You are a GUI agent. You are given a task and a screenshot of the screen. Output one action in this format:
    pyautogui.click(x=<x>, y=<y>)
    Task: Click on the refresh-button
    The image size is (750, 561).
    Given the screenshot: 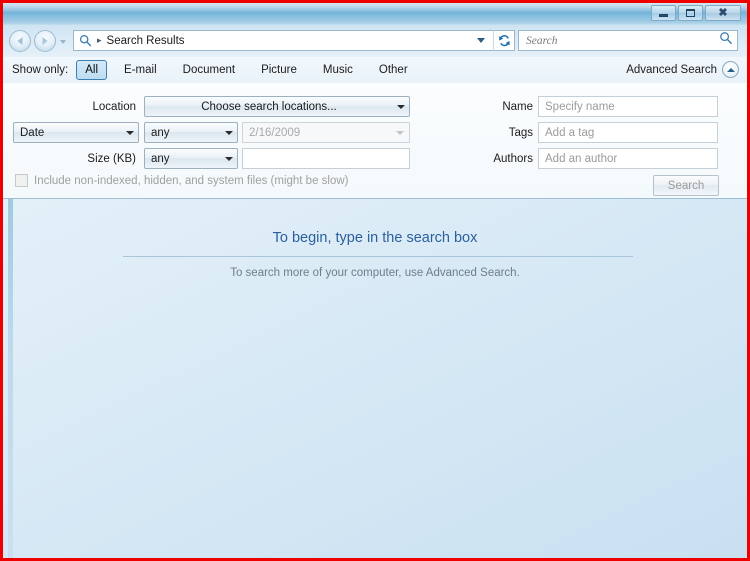 What is the action you would take?
    pyautogui.click(x=504, y=40)
    